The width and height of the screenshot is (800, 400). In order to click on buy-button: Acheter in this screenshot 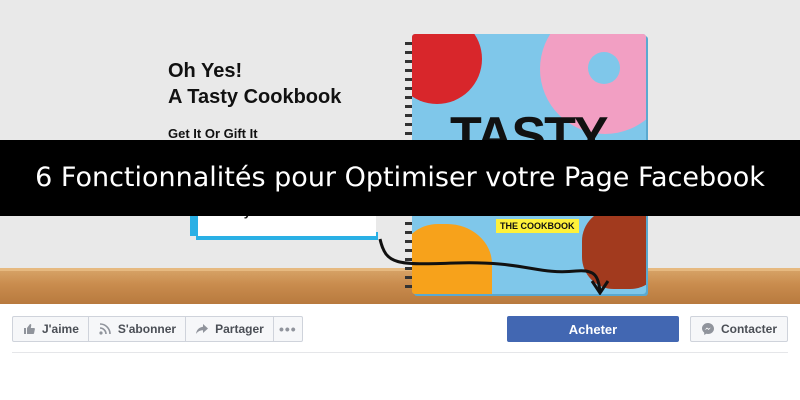, I will do `click(593, 329)`.